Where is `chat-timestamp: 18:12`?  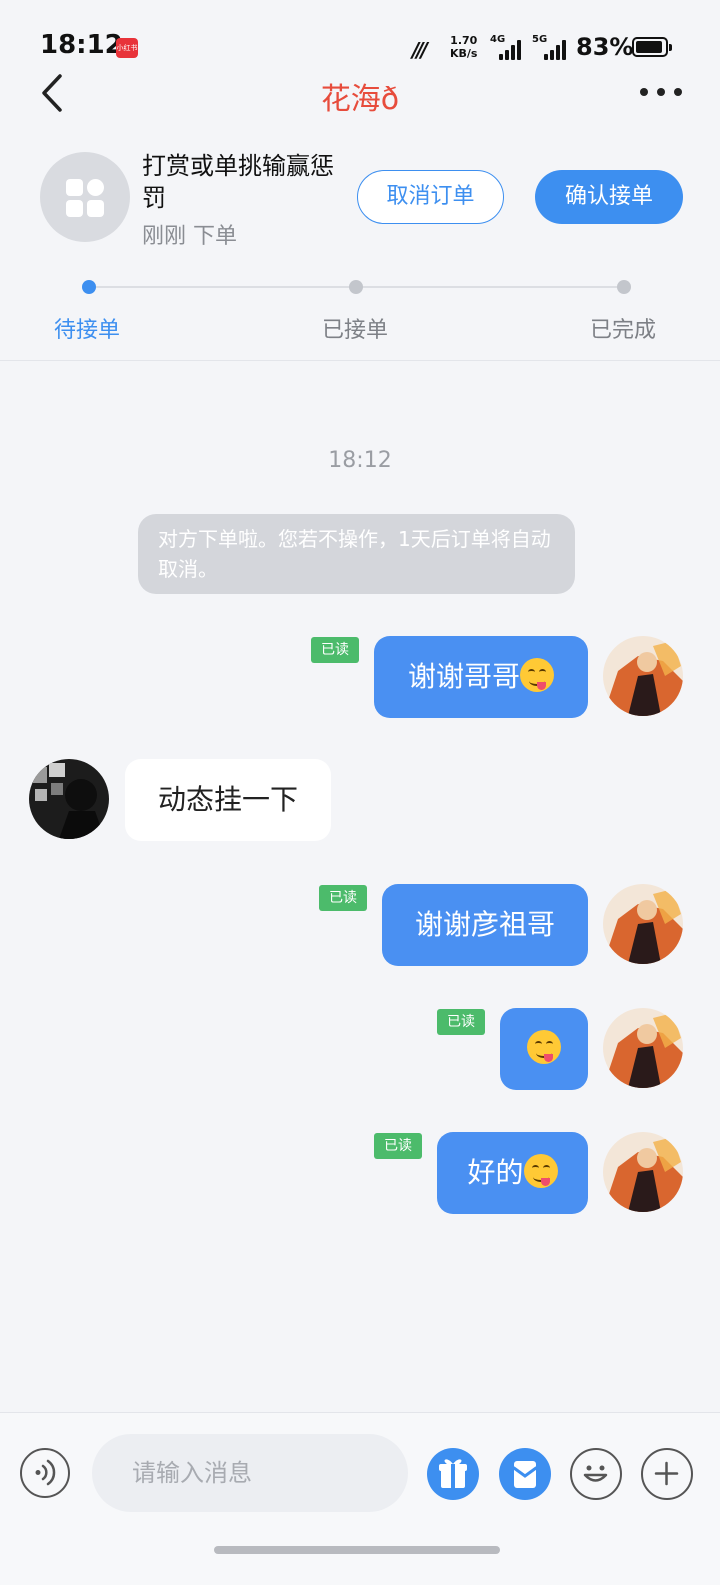 chat-timestamp: 18:12 is located at coordinates (360, 460).